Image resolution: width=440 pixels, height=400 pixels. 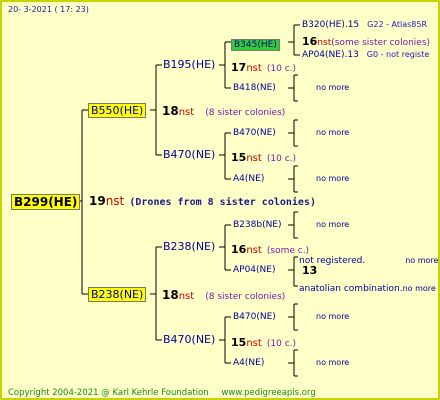 I want to click on gen1-father-unit: nst, so click(x=186, y=112).